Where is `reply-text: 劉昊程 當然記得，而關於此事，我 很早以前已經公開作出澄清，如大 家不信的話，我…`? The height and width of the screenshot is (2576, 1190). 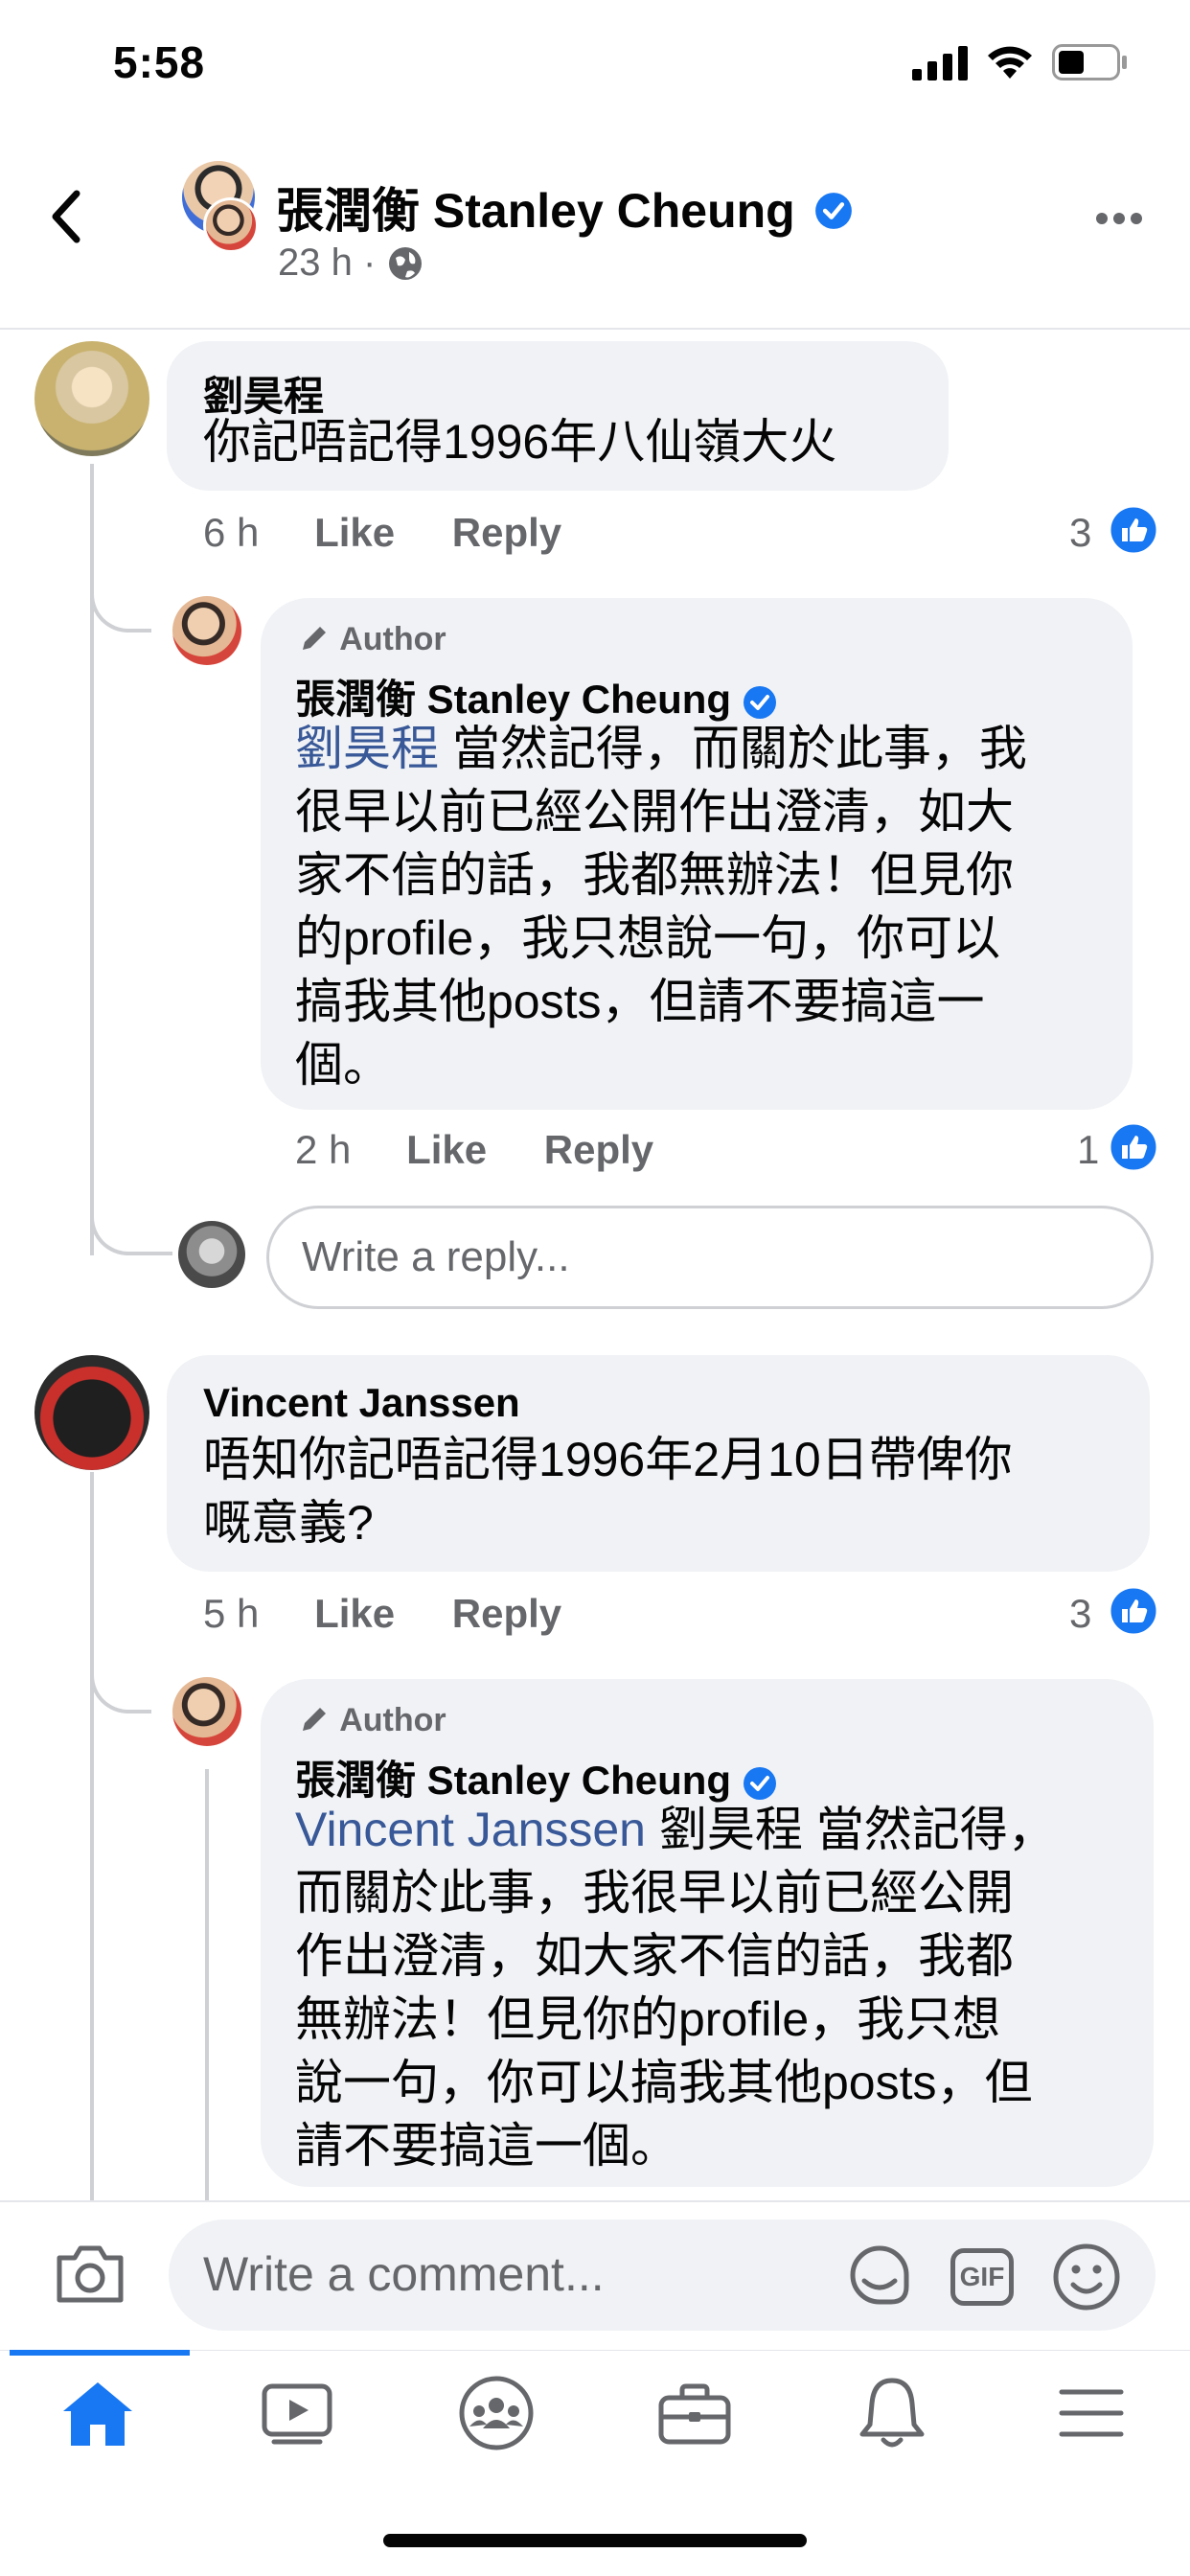
reply-text: 劉昊程 當然記得，而關於此事，我 很早以前已經公開作出澄清，如大 家不信的話，我… is located at coordinates (661, 907).